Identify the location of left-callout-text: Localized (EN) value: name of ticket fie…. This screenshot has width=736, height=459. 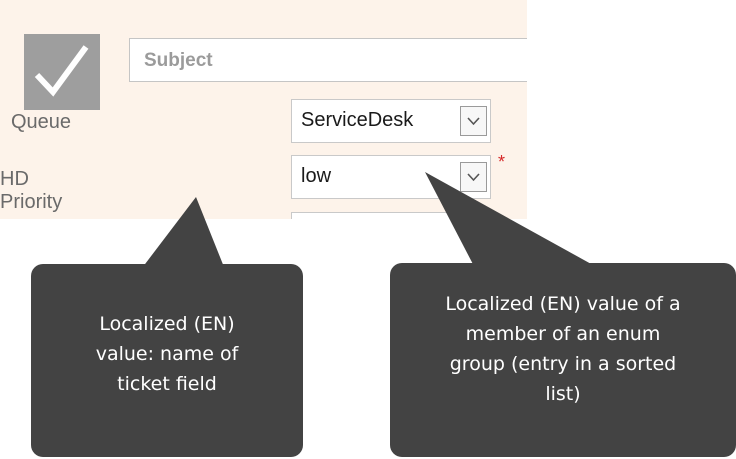
(167, 354).